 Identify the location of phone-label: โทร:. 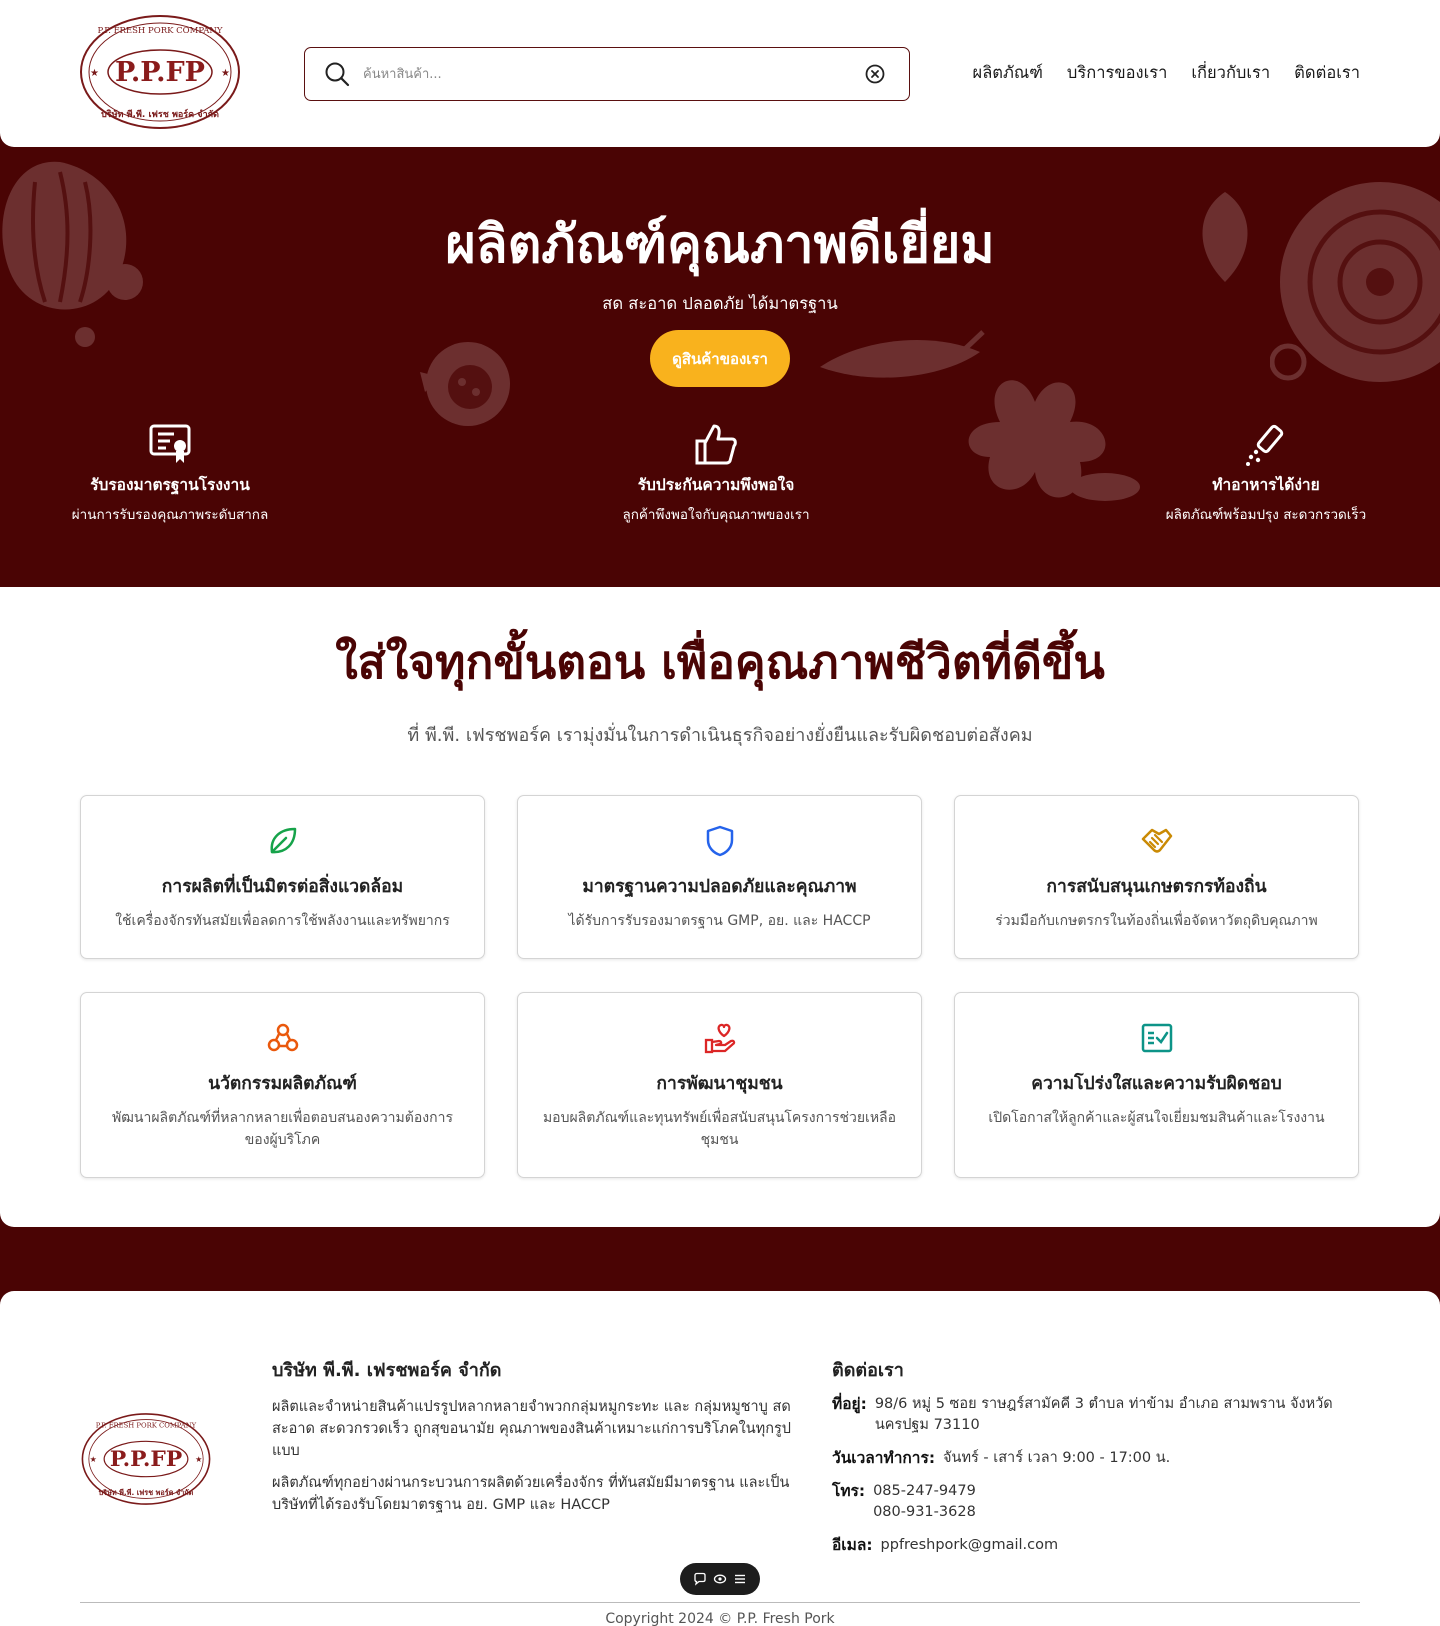
(849, 1491).